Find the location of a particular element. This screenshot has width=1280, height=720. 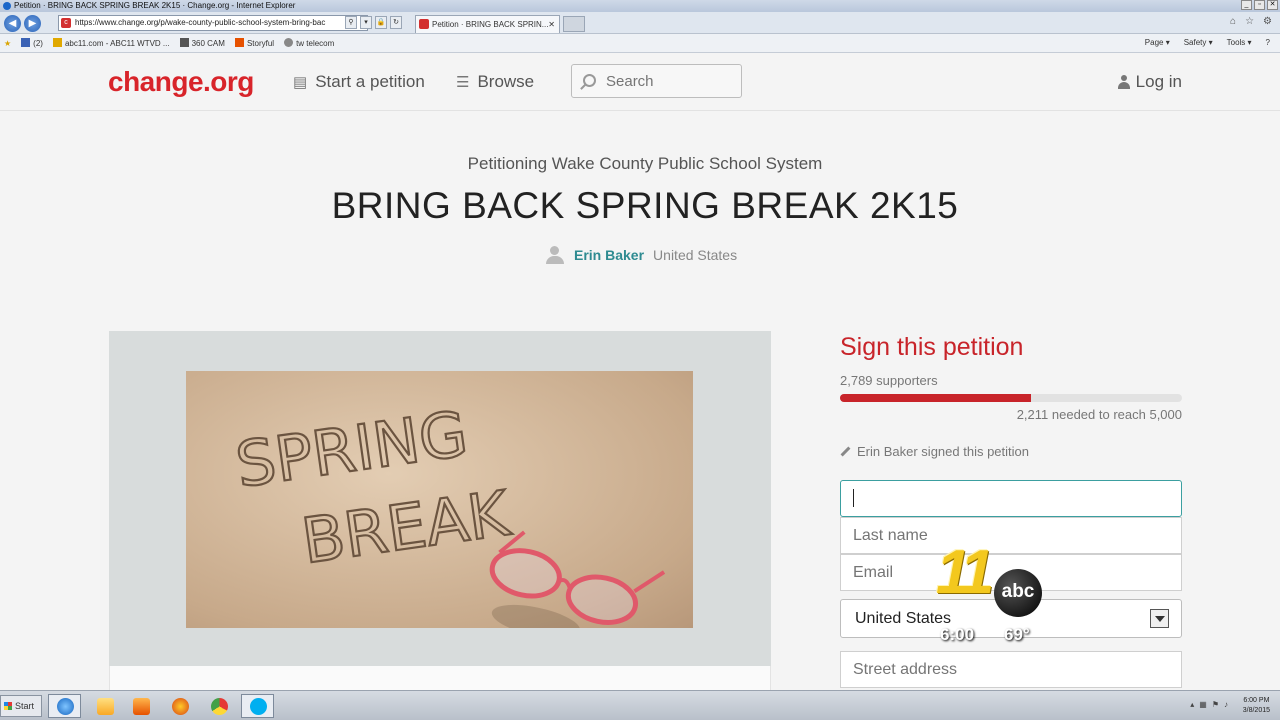

command-bar: Page ▾ Safety ▾ Tools ▾ ? is located at coordinates (1207, 42).